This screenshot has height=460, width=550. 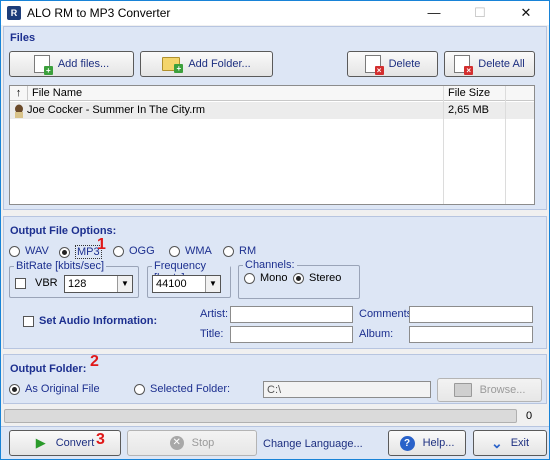 What do you see at coordinates (46, 283) in the screenshot?
I see `vbr-label: VBR` at bounding box center [46, 283].